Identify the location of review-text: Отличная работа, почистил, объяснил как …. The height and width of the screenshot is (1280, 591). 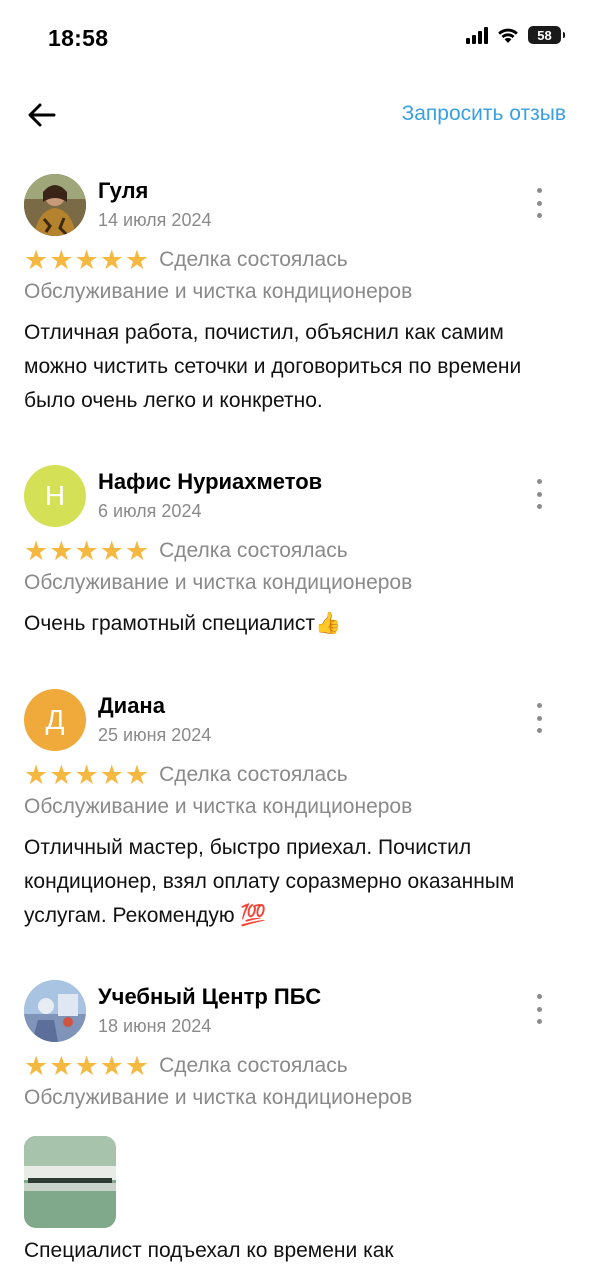
(273, 366).